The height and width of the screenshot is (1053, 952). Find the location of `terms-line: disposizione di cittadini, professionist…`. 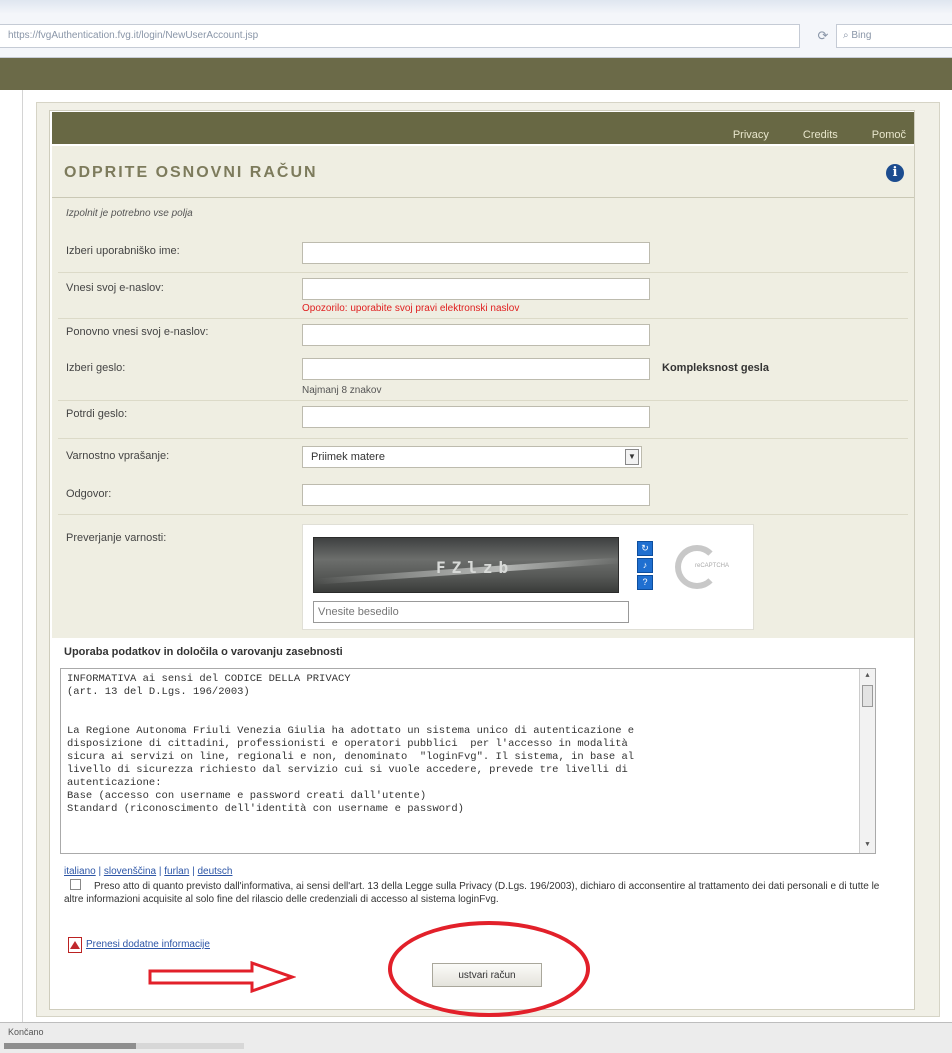

terms-line: disposizione di cittadini, professionist… is located at coordinates (347, 744).